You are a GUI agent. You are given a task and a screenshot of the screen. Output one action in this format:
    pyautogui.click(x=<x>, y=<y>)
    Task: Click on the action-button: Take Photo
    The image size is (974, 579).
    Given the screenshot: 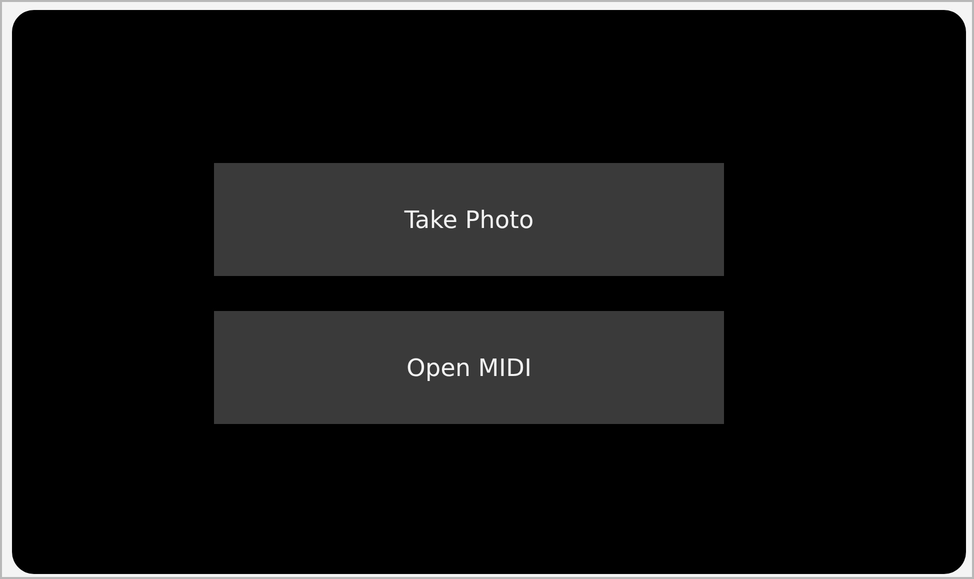 What is the action you would take?
    pyautogui.click(x=469, y=219)
    